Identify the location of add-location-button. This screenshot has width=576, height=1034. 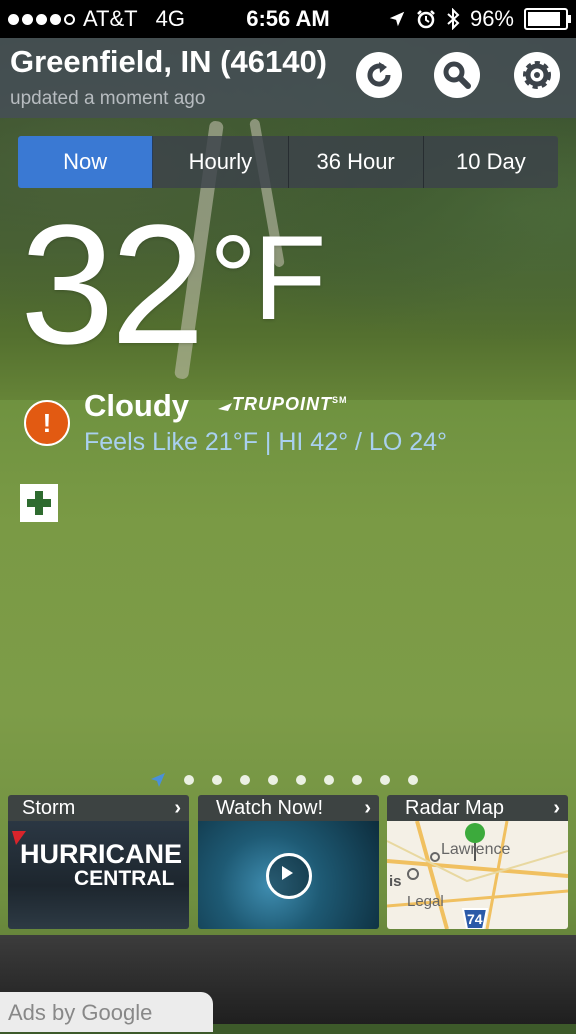
(39, 503).